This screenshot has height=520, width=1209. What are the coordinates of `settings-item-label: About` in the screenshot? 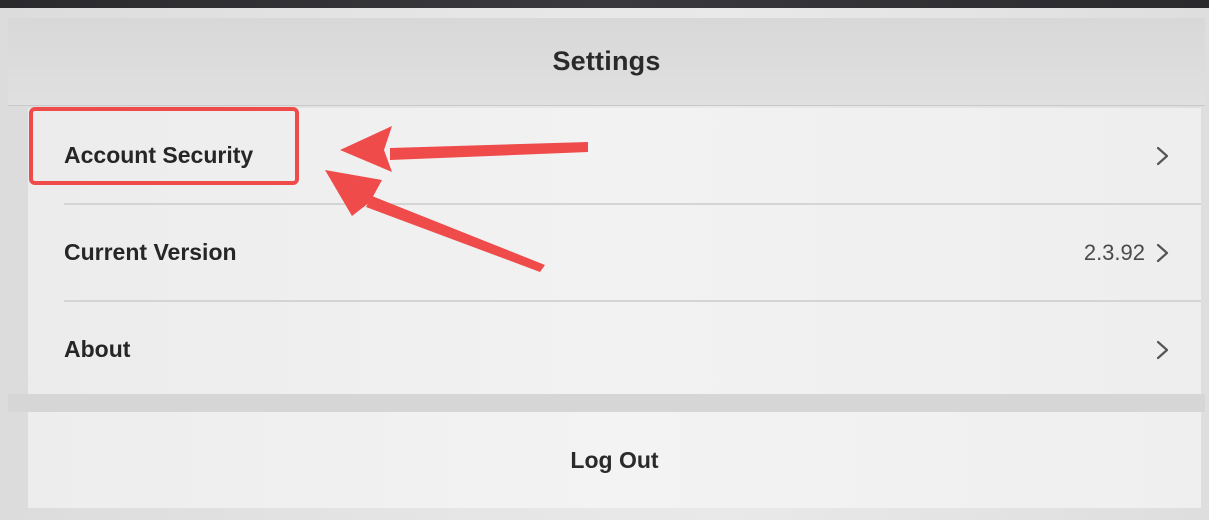 It's located at (97, 349).